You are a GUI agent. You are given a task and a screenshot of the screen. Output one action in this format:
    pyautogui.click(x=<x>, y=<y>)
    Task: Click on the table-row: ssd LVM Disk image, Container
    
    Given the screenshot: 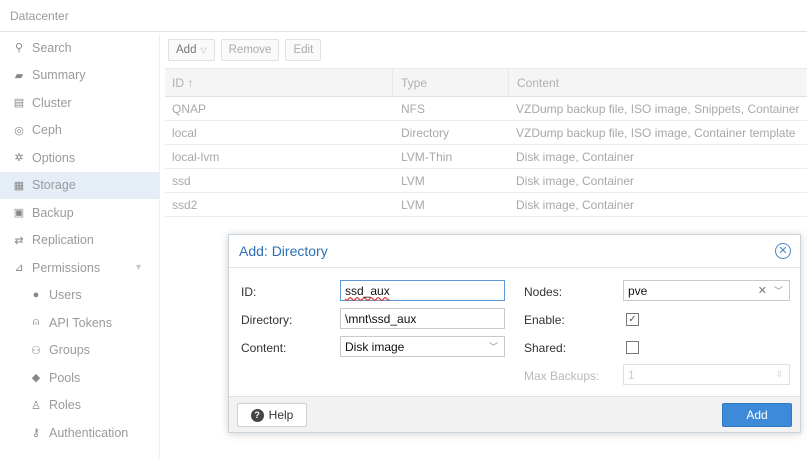 What is the action you would take?
    pyautogui.click(x=486, y=181)
    